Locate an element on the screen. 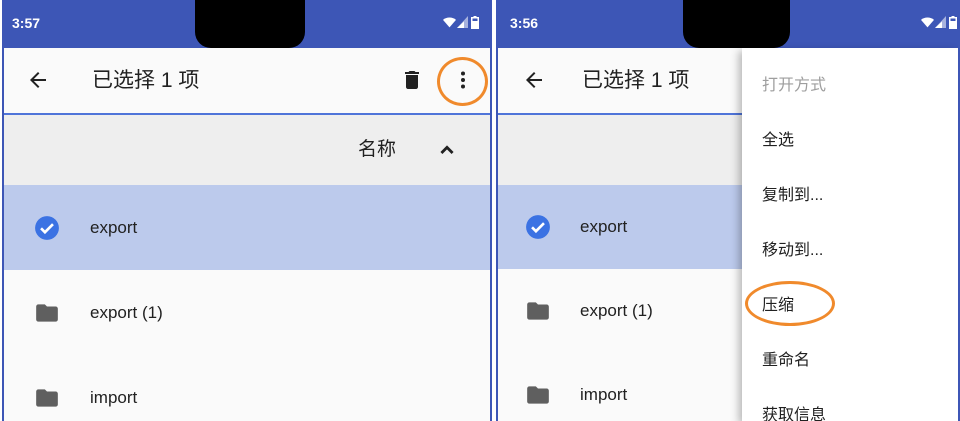  menu-item-select-all: 全选 is located at coordinates (850, 137).